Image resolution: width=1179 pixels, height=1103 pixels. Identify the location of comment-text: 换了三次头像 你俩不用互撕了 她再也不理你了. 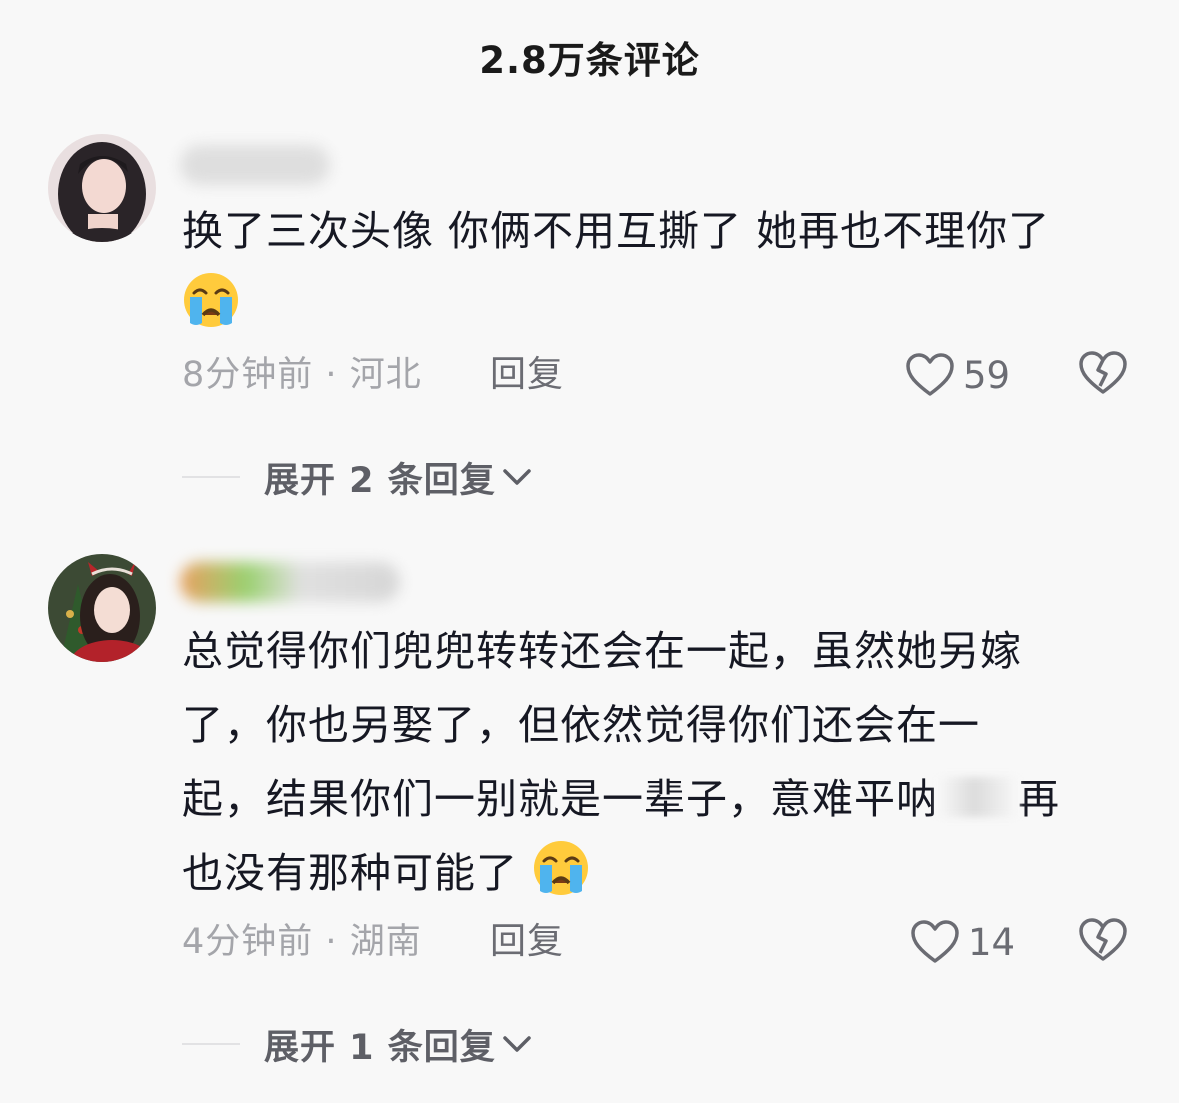
(652, 268).